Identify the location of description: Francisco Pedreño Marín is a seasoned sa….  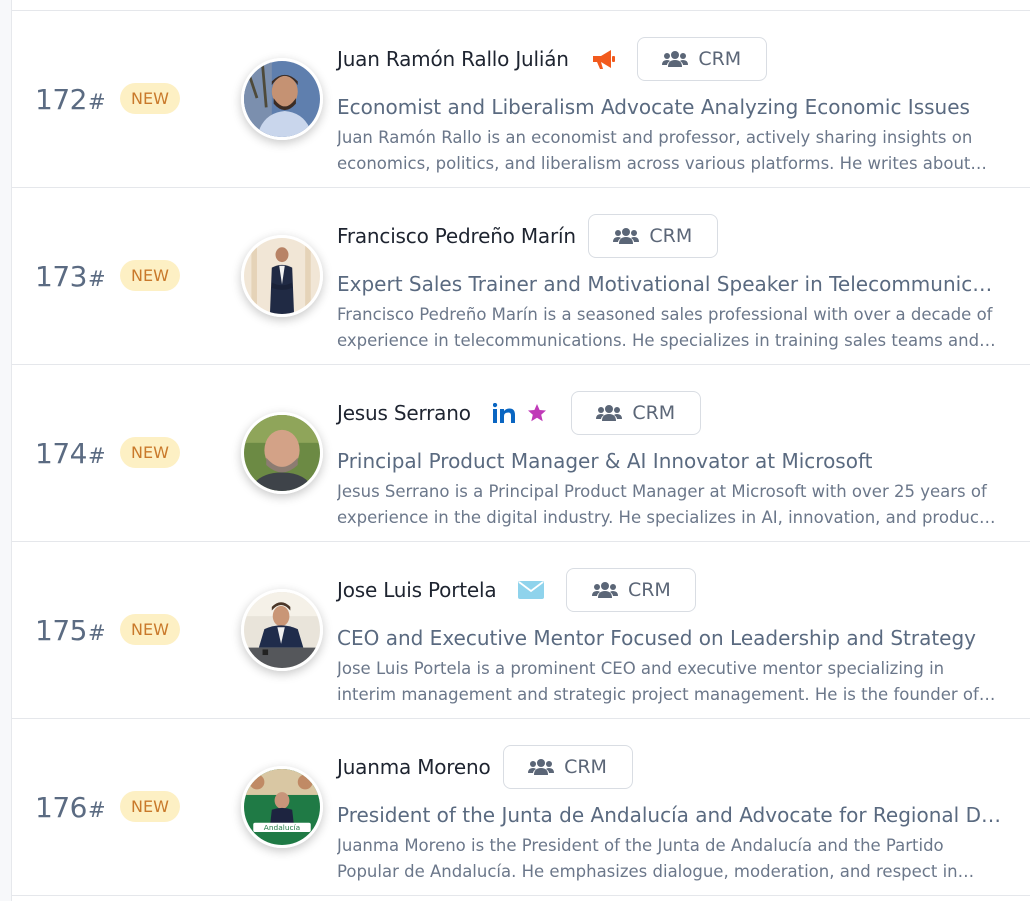
(665, 327).